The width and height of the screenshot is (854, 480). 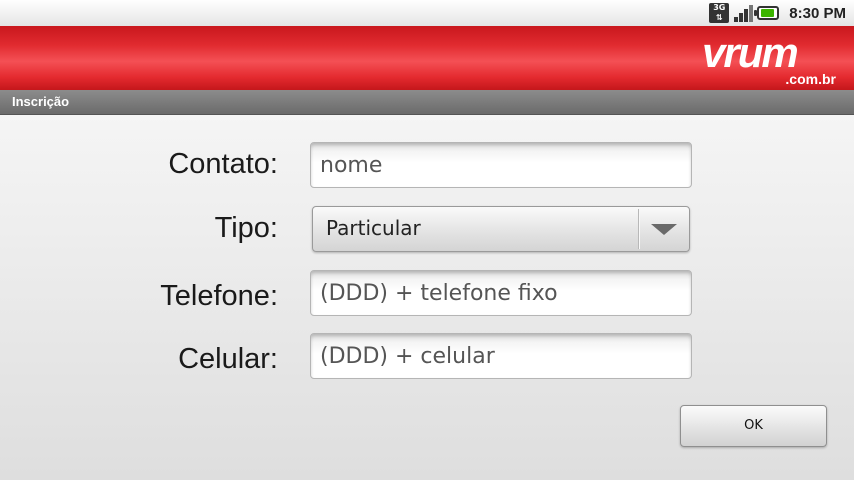 What do you see at coordinates (228, 359) in the screenshot?
I see `celular-label: Celular:` at bounding box center [228, 359].